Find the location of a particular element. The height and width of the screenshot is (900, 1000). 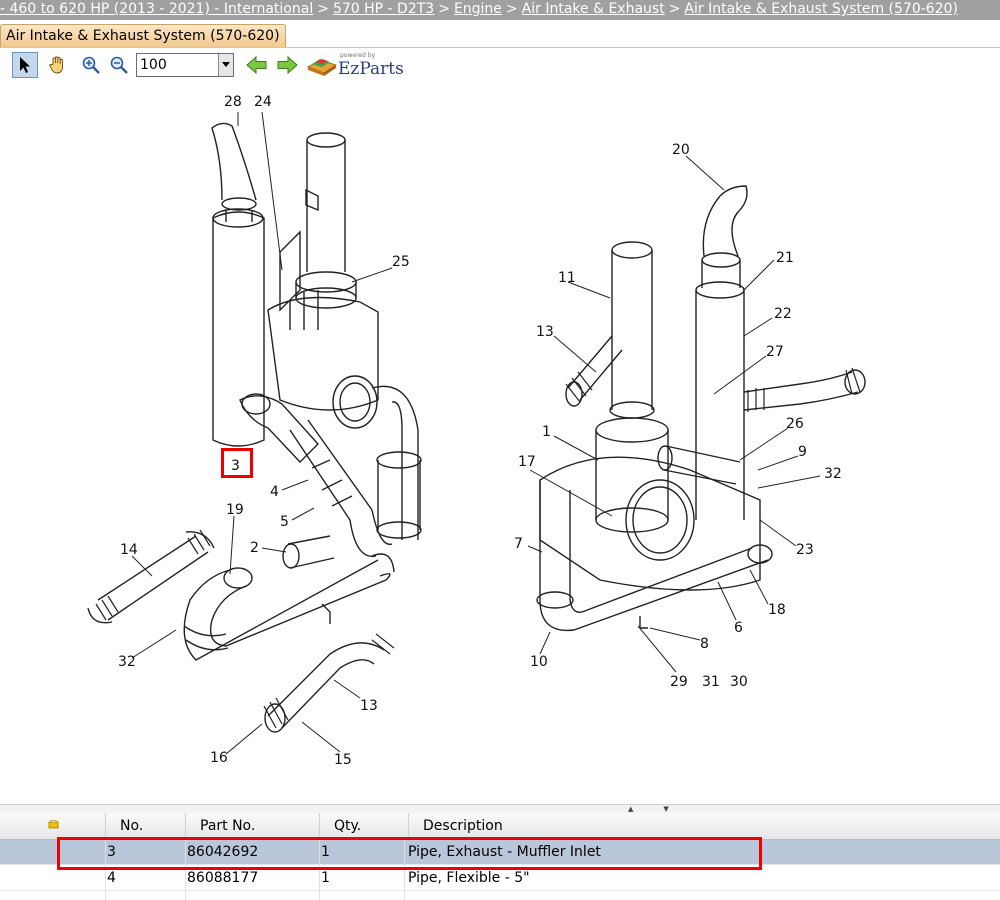

cart-icon is located at coordinates (53, 824).